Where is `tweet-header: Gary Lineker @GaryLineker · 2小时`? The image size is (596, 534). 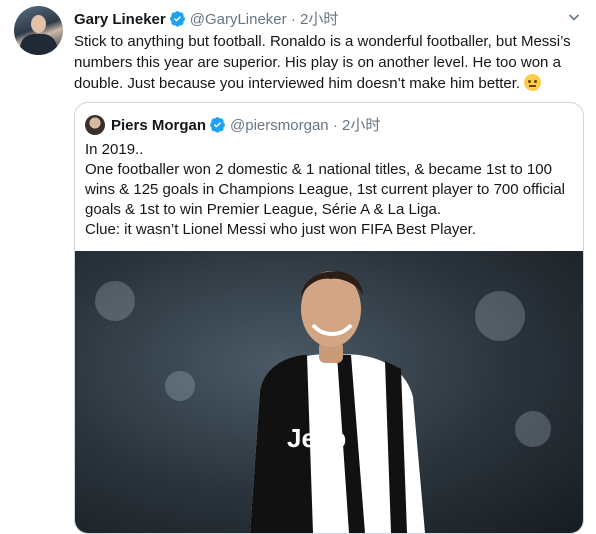 tweet-header: Gary Lineker @GaryLineker · 2小时 is located at coordinates (325, 18).